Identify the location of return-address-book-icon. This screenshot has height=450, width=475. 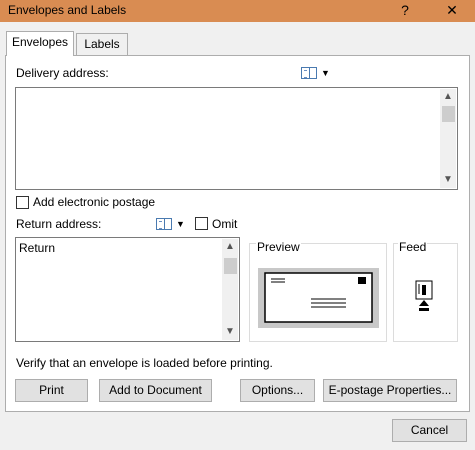
(164, 224).